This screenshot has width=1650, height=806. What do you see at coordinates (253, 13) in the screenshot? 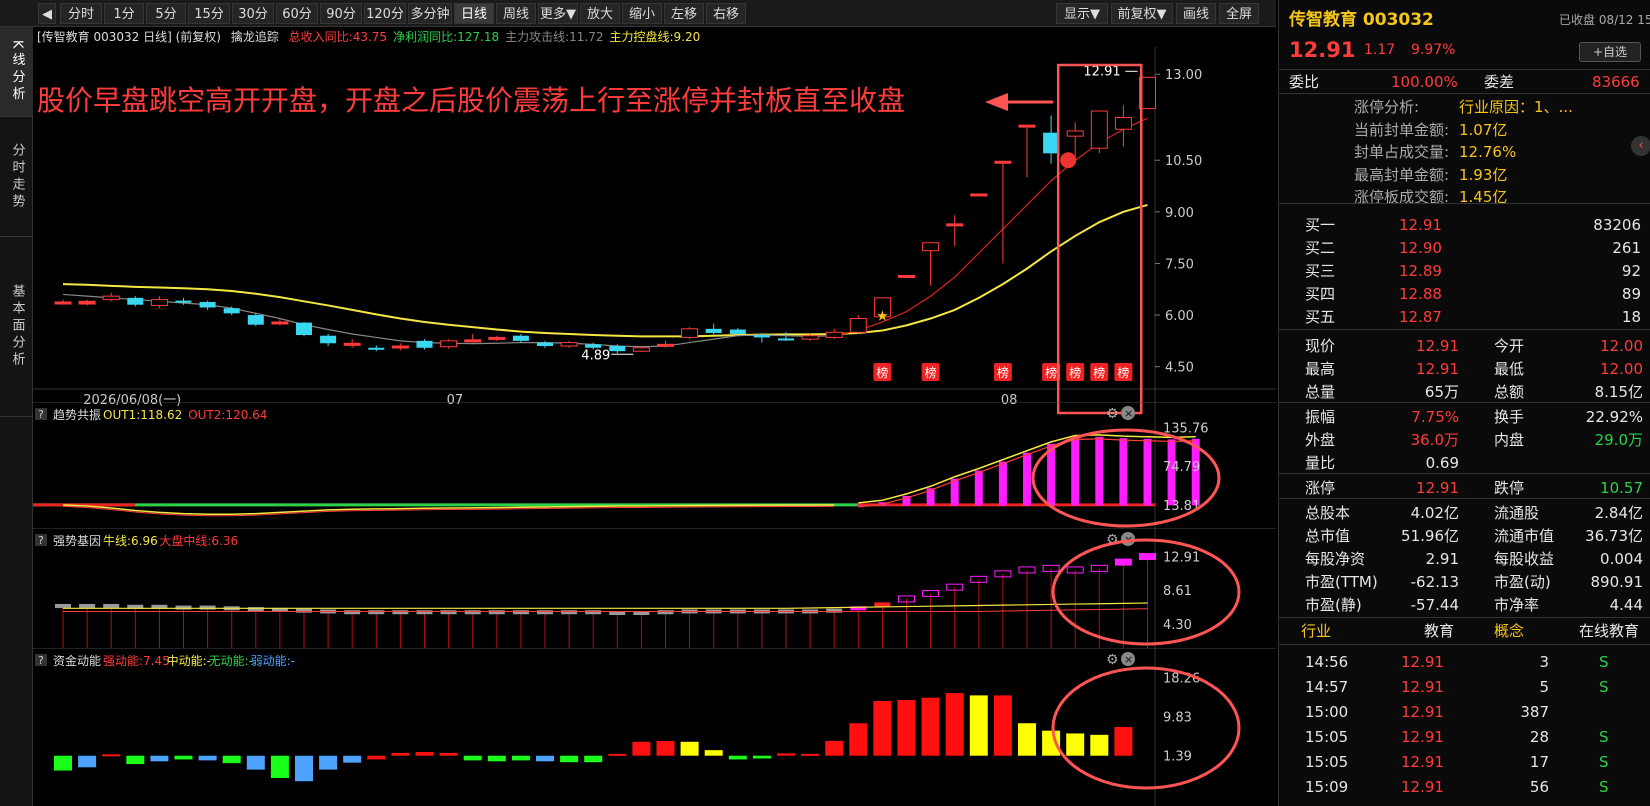
I see `period-button: 30分` at bounding box center [253, 13].